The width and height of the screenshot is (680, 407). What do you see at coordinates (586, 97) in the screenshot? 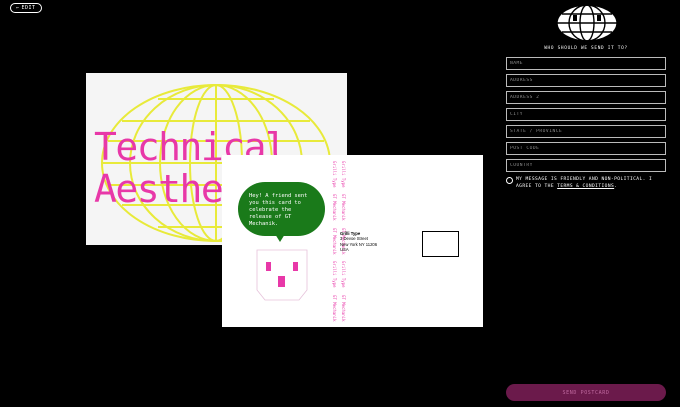
I see `address-2-field` at bounding box center [586, 97].